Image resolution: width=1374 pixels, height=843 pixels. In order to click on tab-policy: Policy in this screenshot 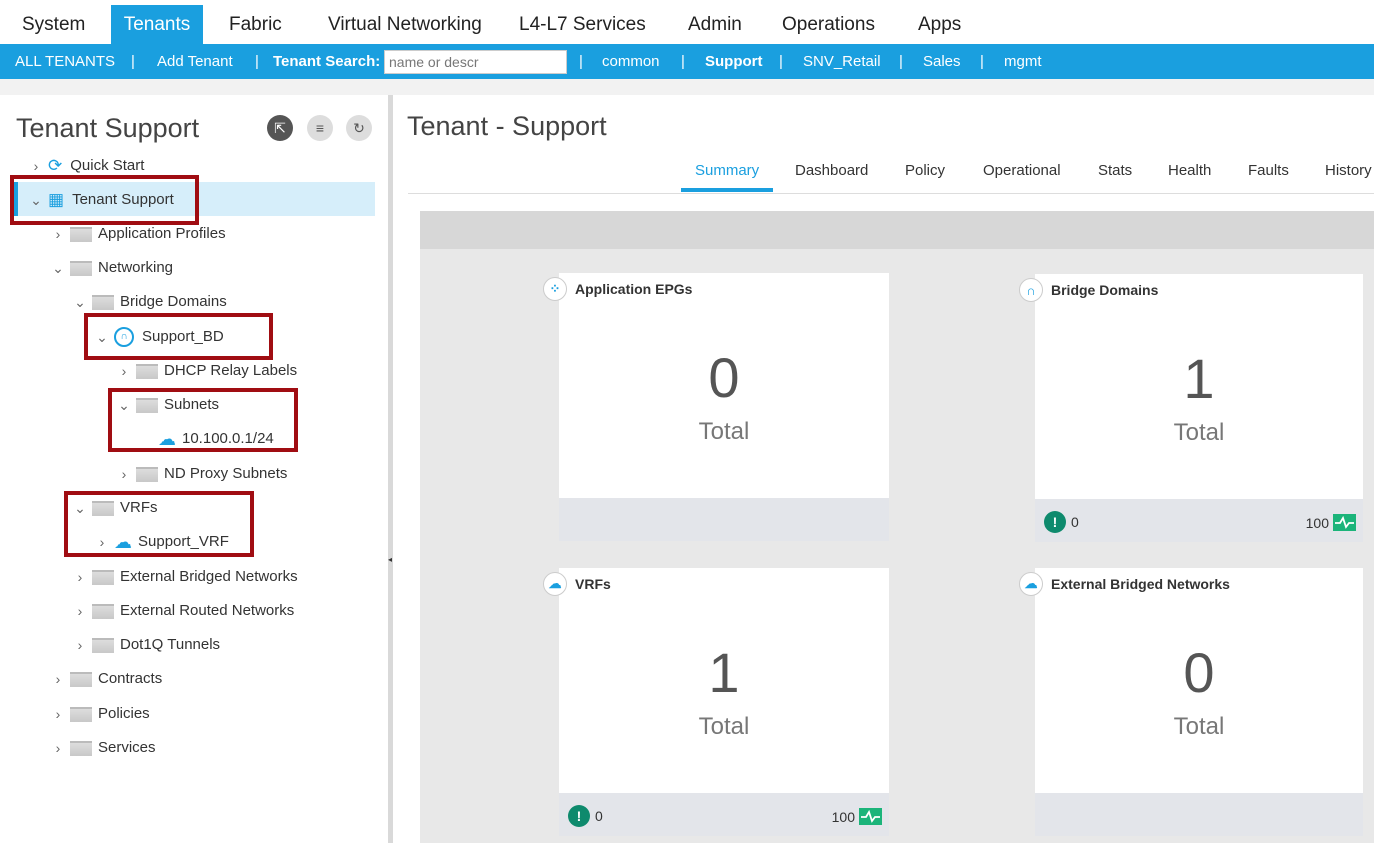, I will do `click(925, 171)`.